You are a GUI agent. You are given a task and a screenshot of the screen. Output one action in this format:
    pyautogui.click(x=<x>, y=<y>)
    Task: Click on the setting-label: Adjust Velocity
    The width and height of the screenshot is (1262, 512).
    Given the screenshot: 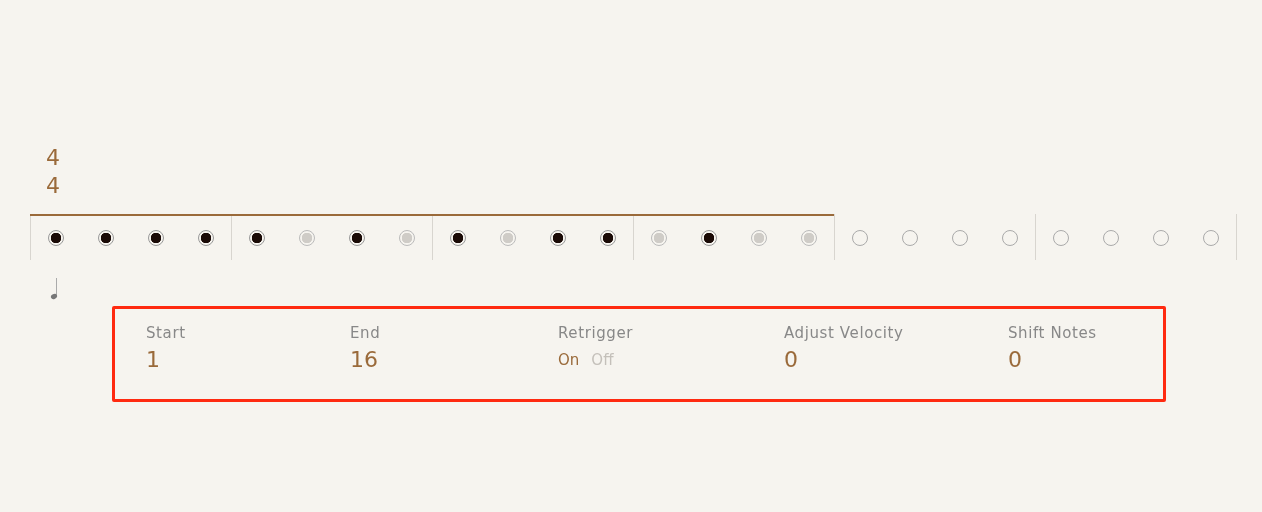 What is the action you would take?
    pyautogui.click(x=844, y=333)
    